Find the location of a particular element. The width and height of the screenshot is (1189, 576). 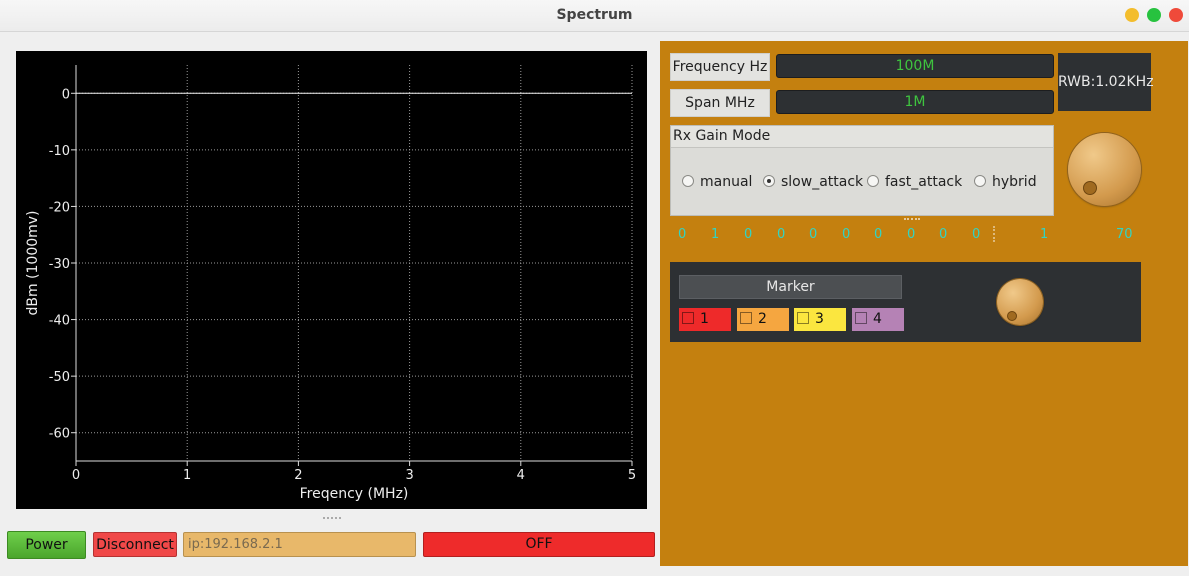

x-tick-label: 3 is located at coordinates (409, 475).